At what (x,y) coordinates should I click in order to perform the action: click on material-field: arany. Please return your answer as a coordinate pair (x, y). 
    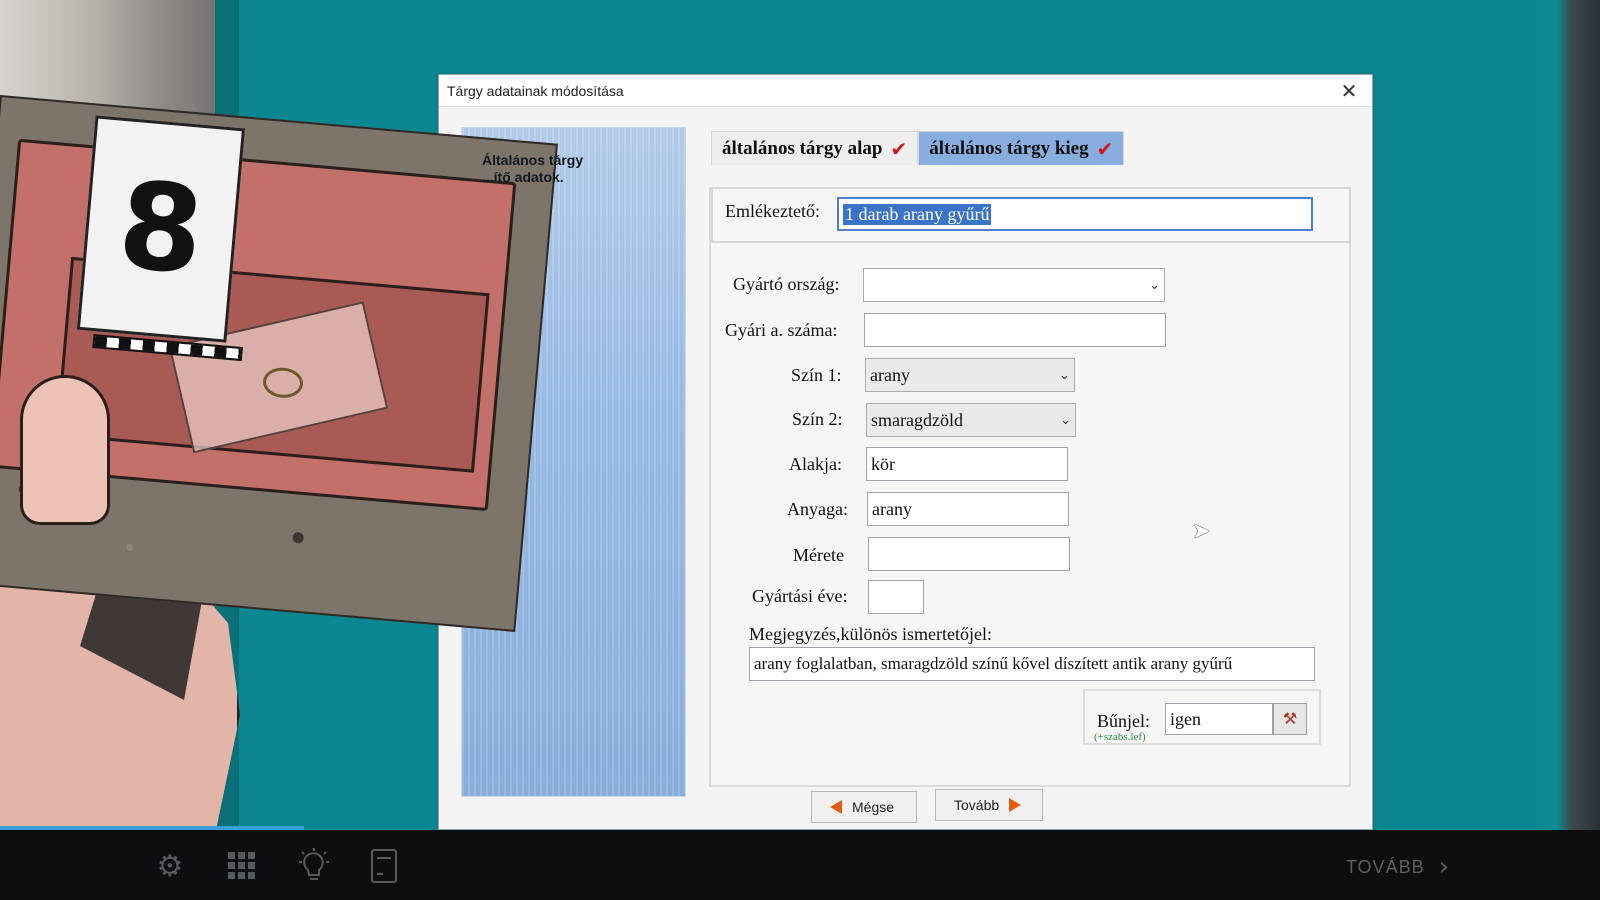
    Looking at the image, I should click on (968, 509).